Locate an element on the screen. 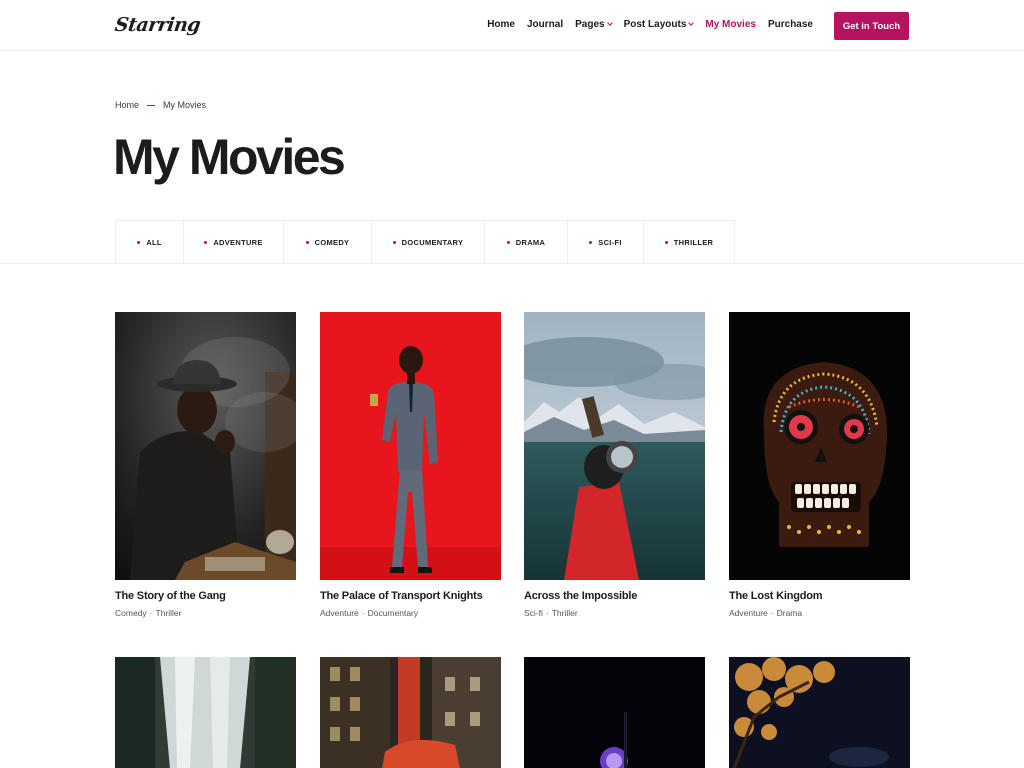  filter-sci-fi: SCI-FI is located at coordinates (606, 242).